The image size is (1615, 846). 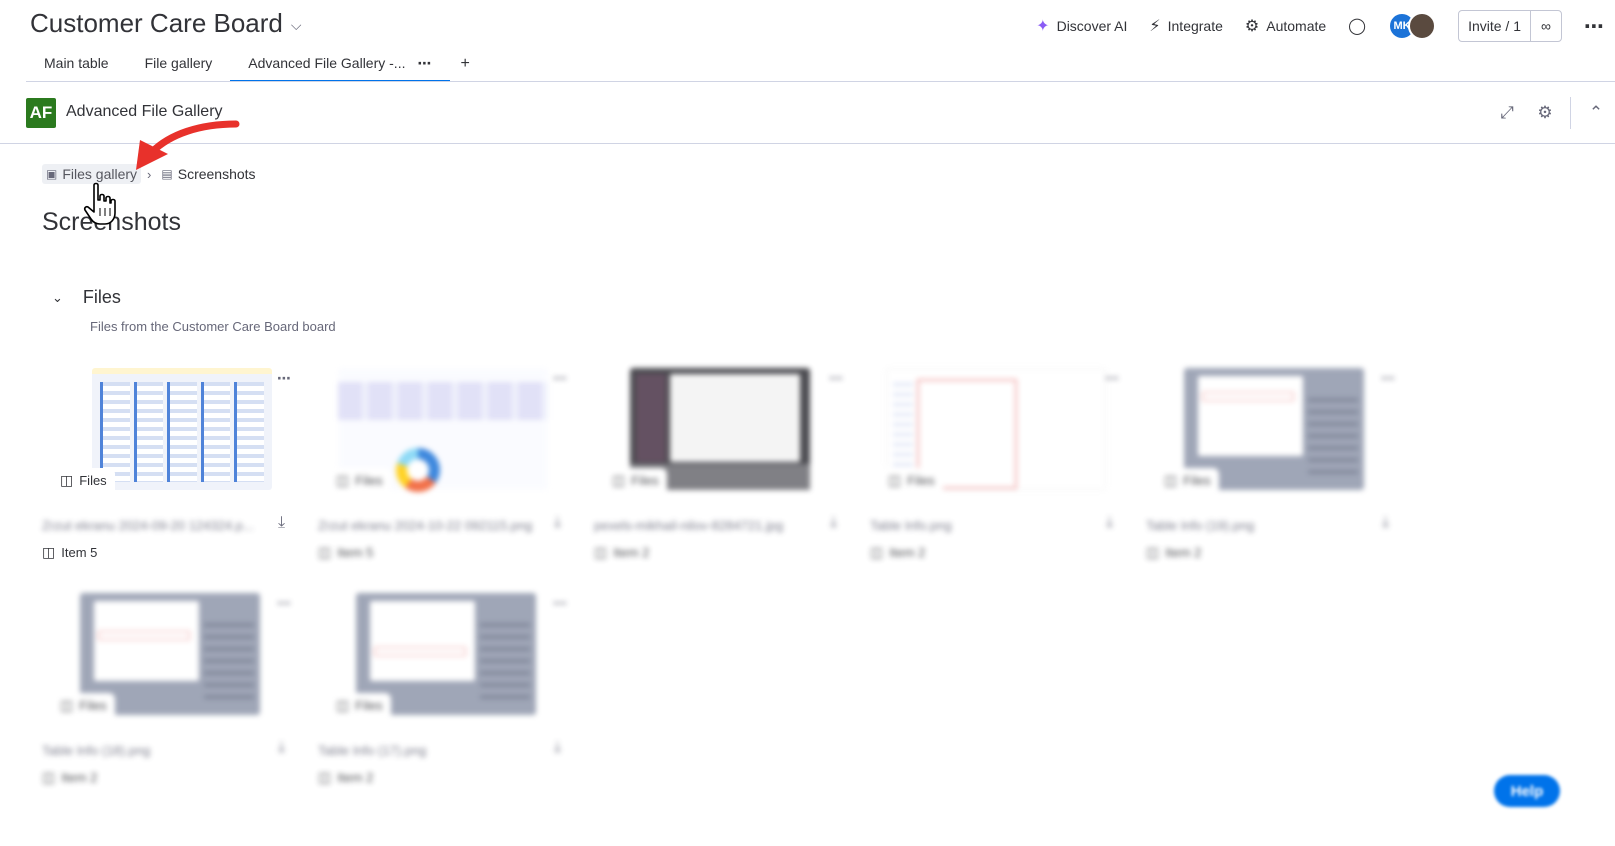 I want to click on copy-link-icon: ∞, so click(x=1546, y=26).